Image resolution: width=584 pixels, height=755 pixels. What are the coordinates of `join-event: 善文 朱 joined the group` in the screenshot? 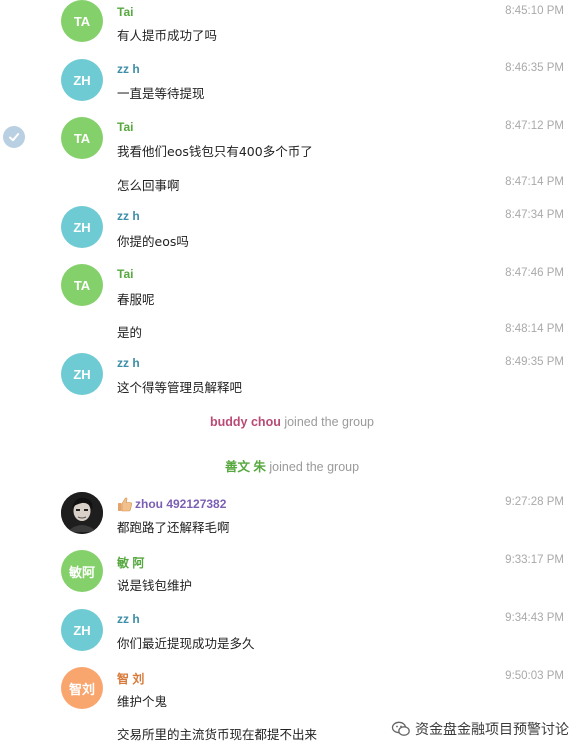 It's located at (292, 465).